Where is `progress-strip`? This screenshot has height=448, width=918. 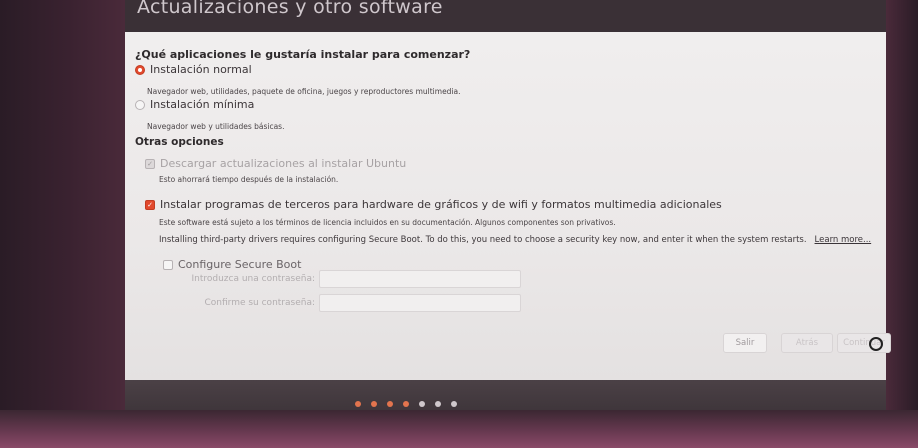
progress-strip is located at coordinates (505, 395).